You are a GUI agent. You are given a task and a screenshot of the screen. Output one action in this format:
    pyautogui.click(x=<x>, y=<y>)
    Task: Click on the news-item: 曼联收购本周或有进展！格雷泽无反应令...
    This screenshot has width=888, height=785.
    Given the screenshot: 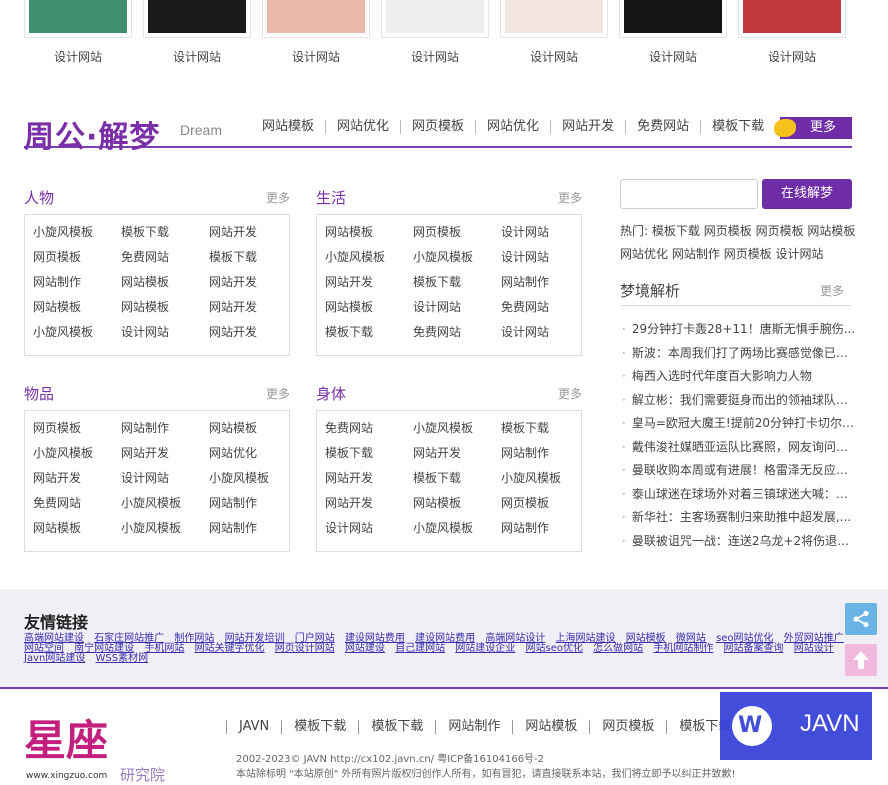 What is the action you would take?
    pyautogui.click(x=738, y=471)
    